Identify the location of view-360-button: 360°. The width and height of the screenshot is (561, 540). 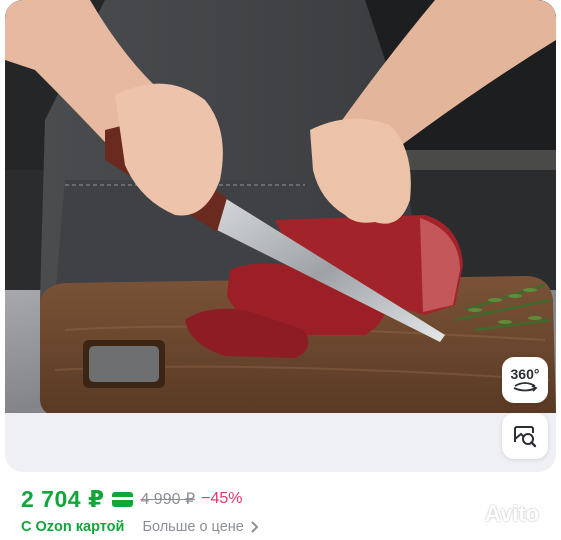
(525, 380).